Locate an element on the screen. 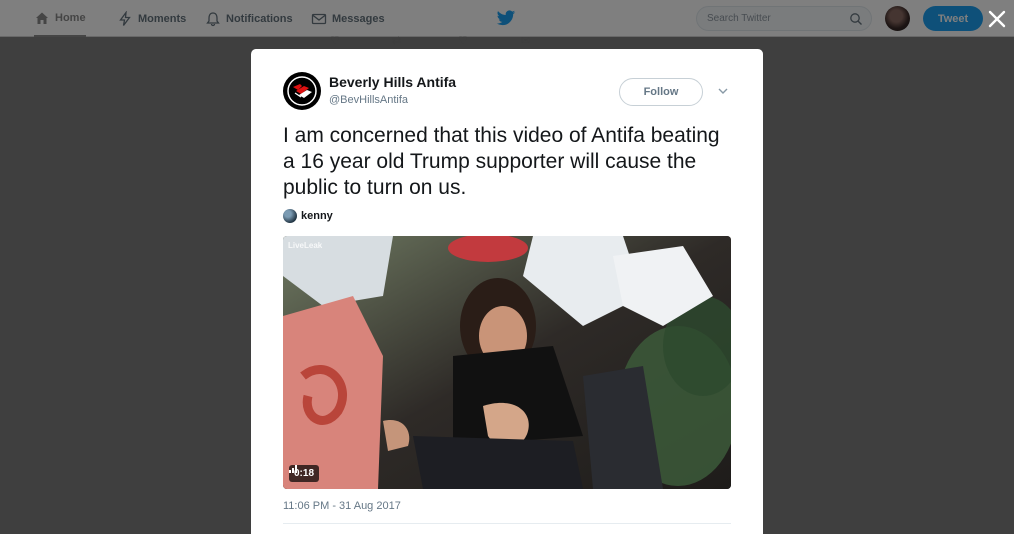 The image size is (1014, 534). author-name: Beverly Hills Antifa is located at coordinates (392, 82).